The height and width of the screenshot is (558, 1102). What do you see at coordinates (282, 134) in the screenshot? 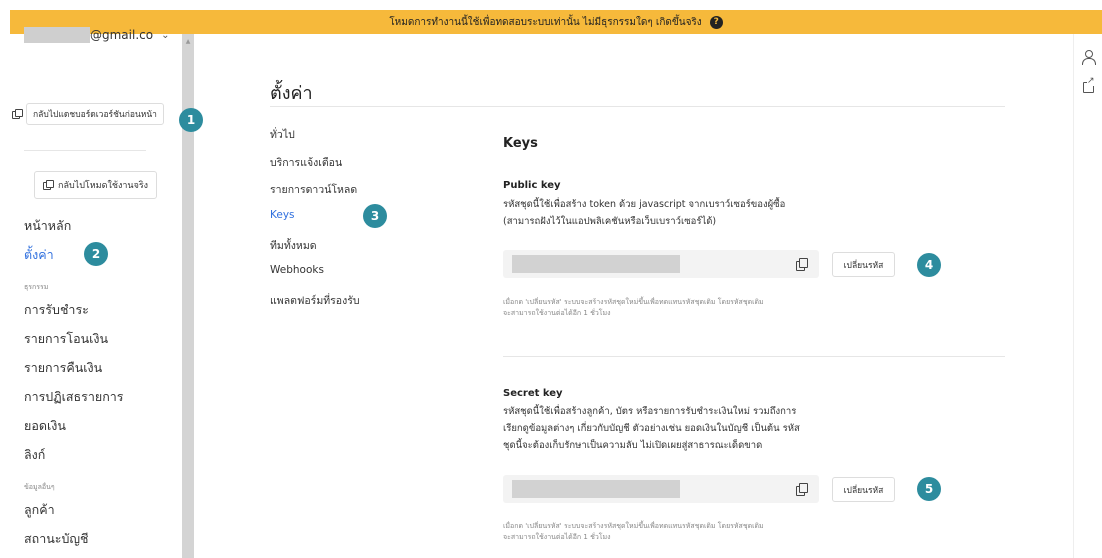
I see `tab-general: ทั่วไป` at bounding box center [282, 134].